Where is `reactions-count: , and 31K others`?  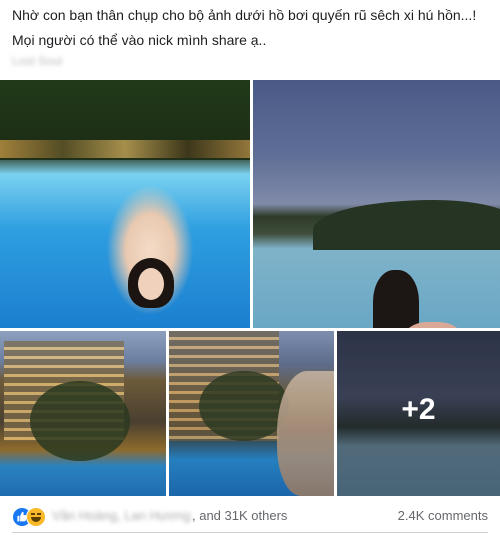
reactions-count: , and 31K others is located at coordinates (239, 515).